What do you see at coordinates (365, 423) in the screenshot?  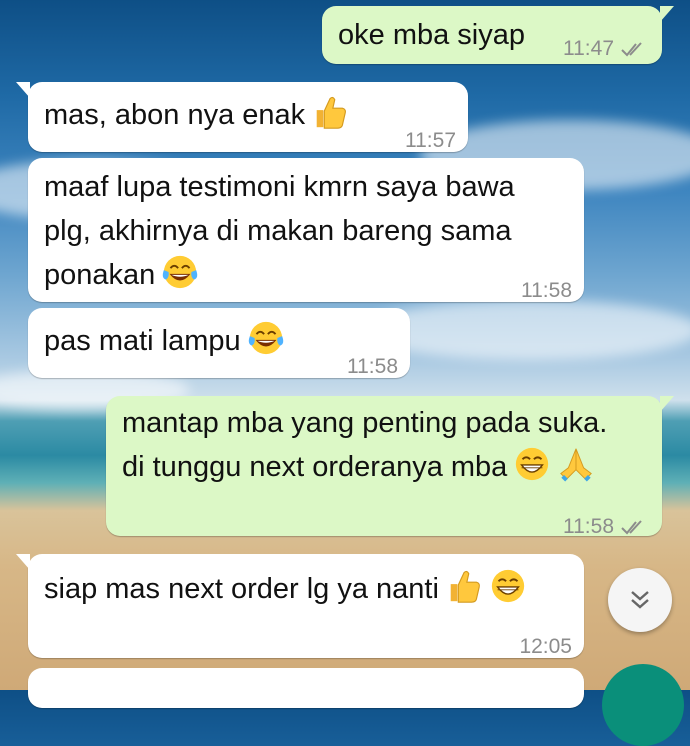 I see `message-line: mantap mba yang penting pada suka.` at bounding box center [365, 423].